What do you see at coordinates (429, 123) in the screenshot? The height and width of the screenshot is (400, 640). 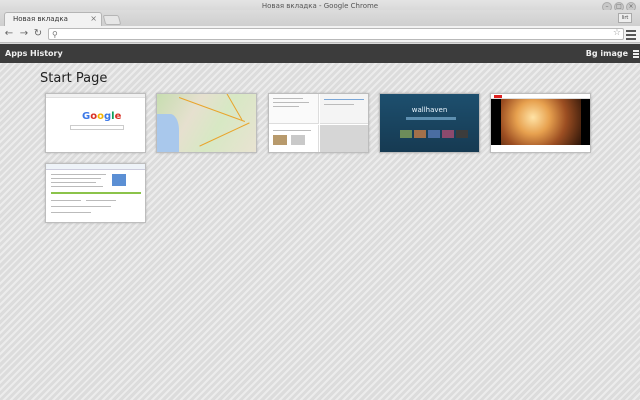 I see `tile-wallhaven: wallhaven` at bounding box center [429, 123].